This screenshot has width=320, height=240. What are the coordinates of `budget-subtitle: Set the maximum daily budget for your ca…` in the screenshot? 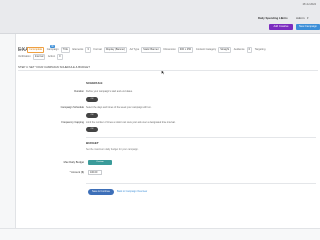 It's located at (112, 149).